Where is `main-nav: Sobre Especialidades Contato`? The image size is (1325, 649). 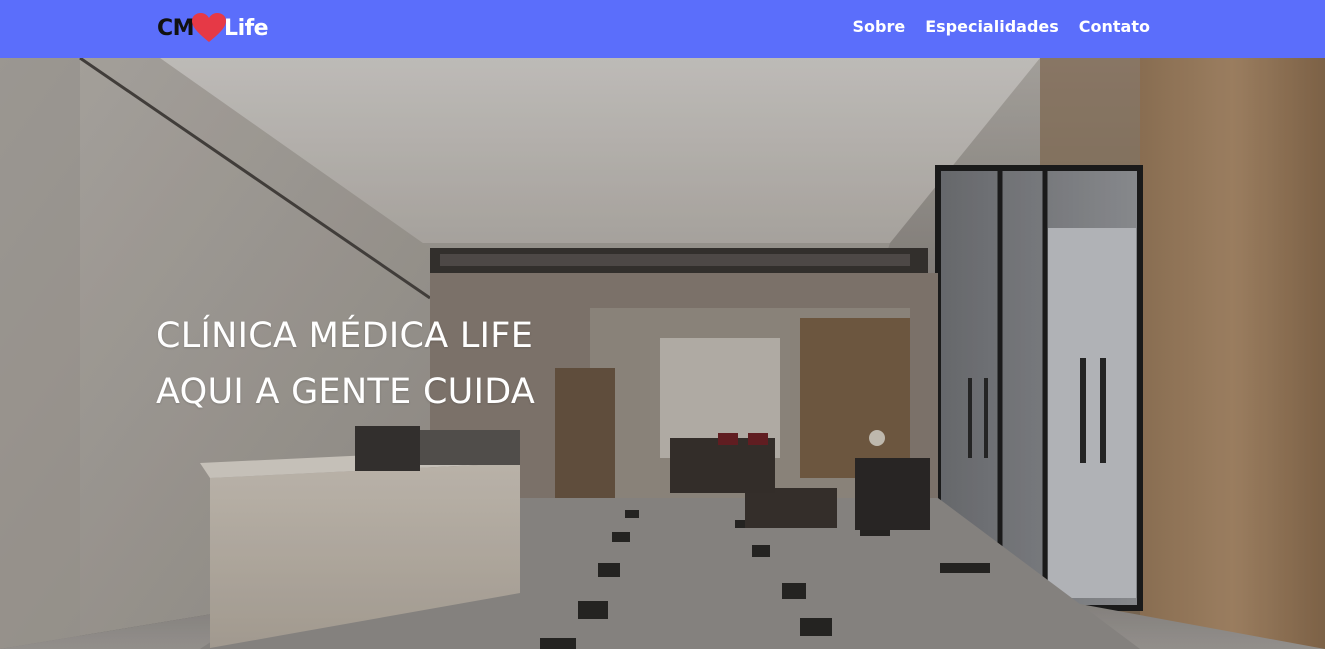 main-nav: Sobre Especialidades Contato is located at coordinates (1001, 26).